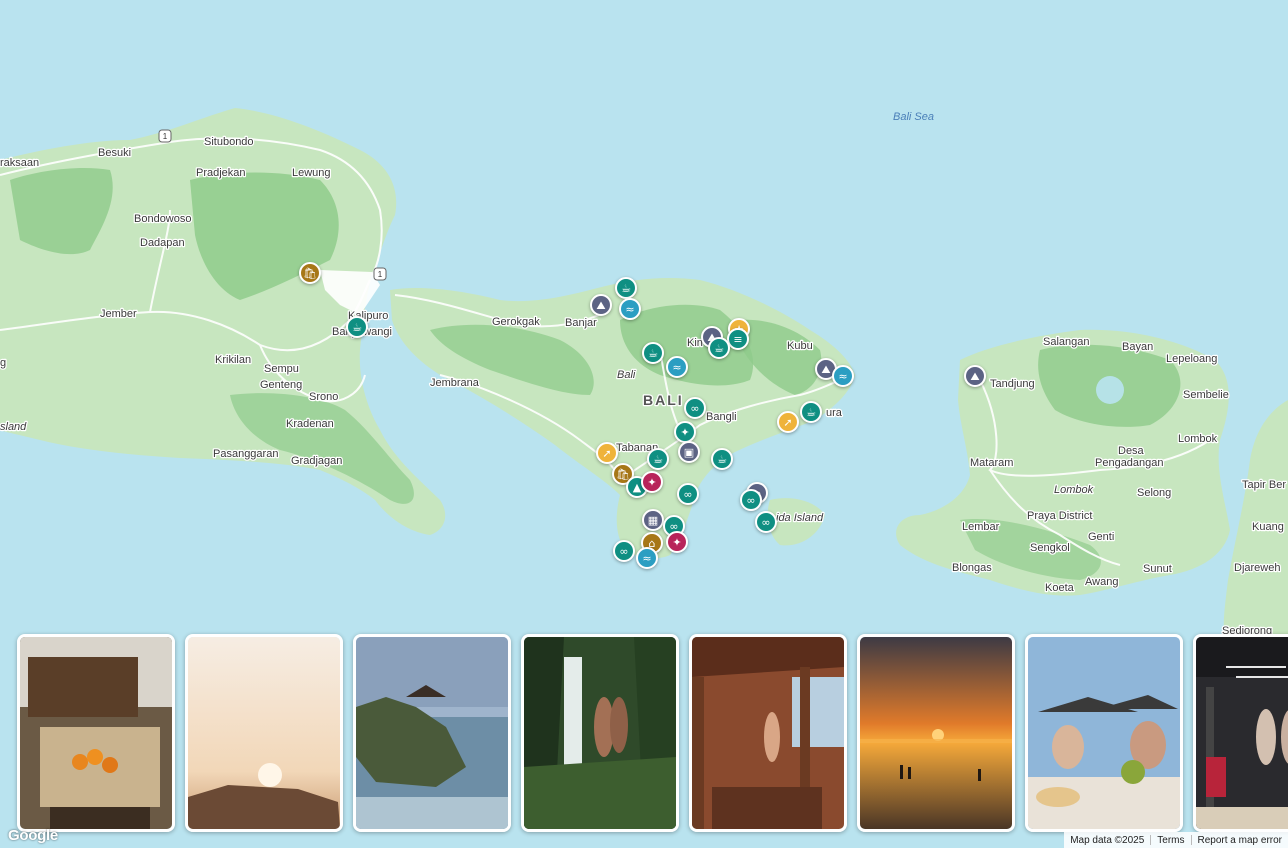  Describe the element at coordinates (1154, 493) in the screenshot. I see `label-selong: Selong` at that location.